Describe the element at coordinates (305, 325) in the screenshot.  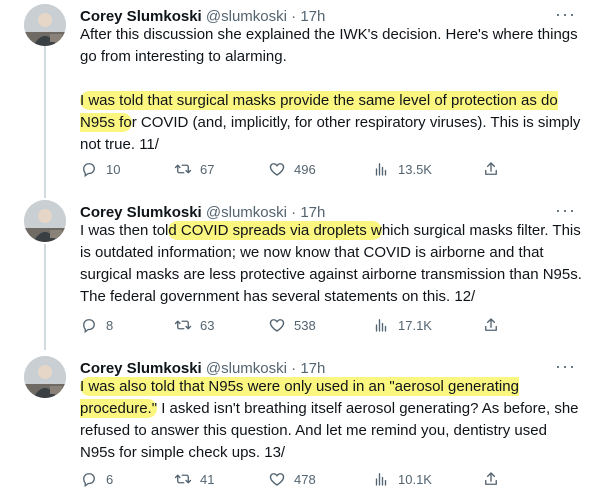
I see `like-count: 538` at that location.